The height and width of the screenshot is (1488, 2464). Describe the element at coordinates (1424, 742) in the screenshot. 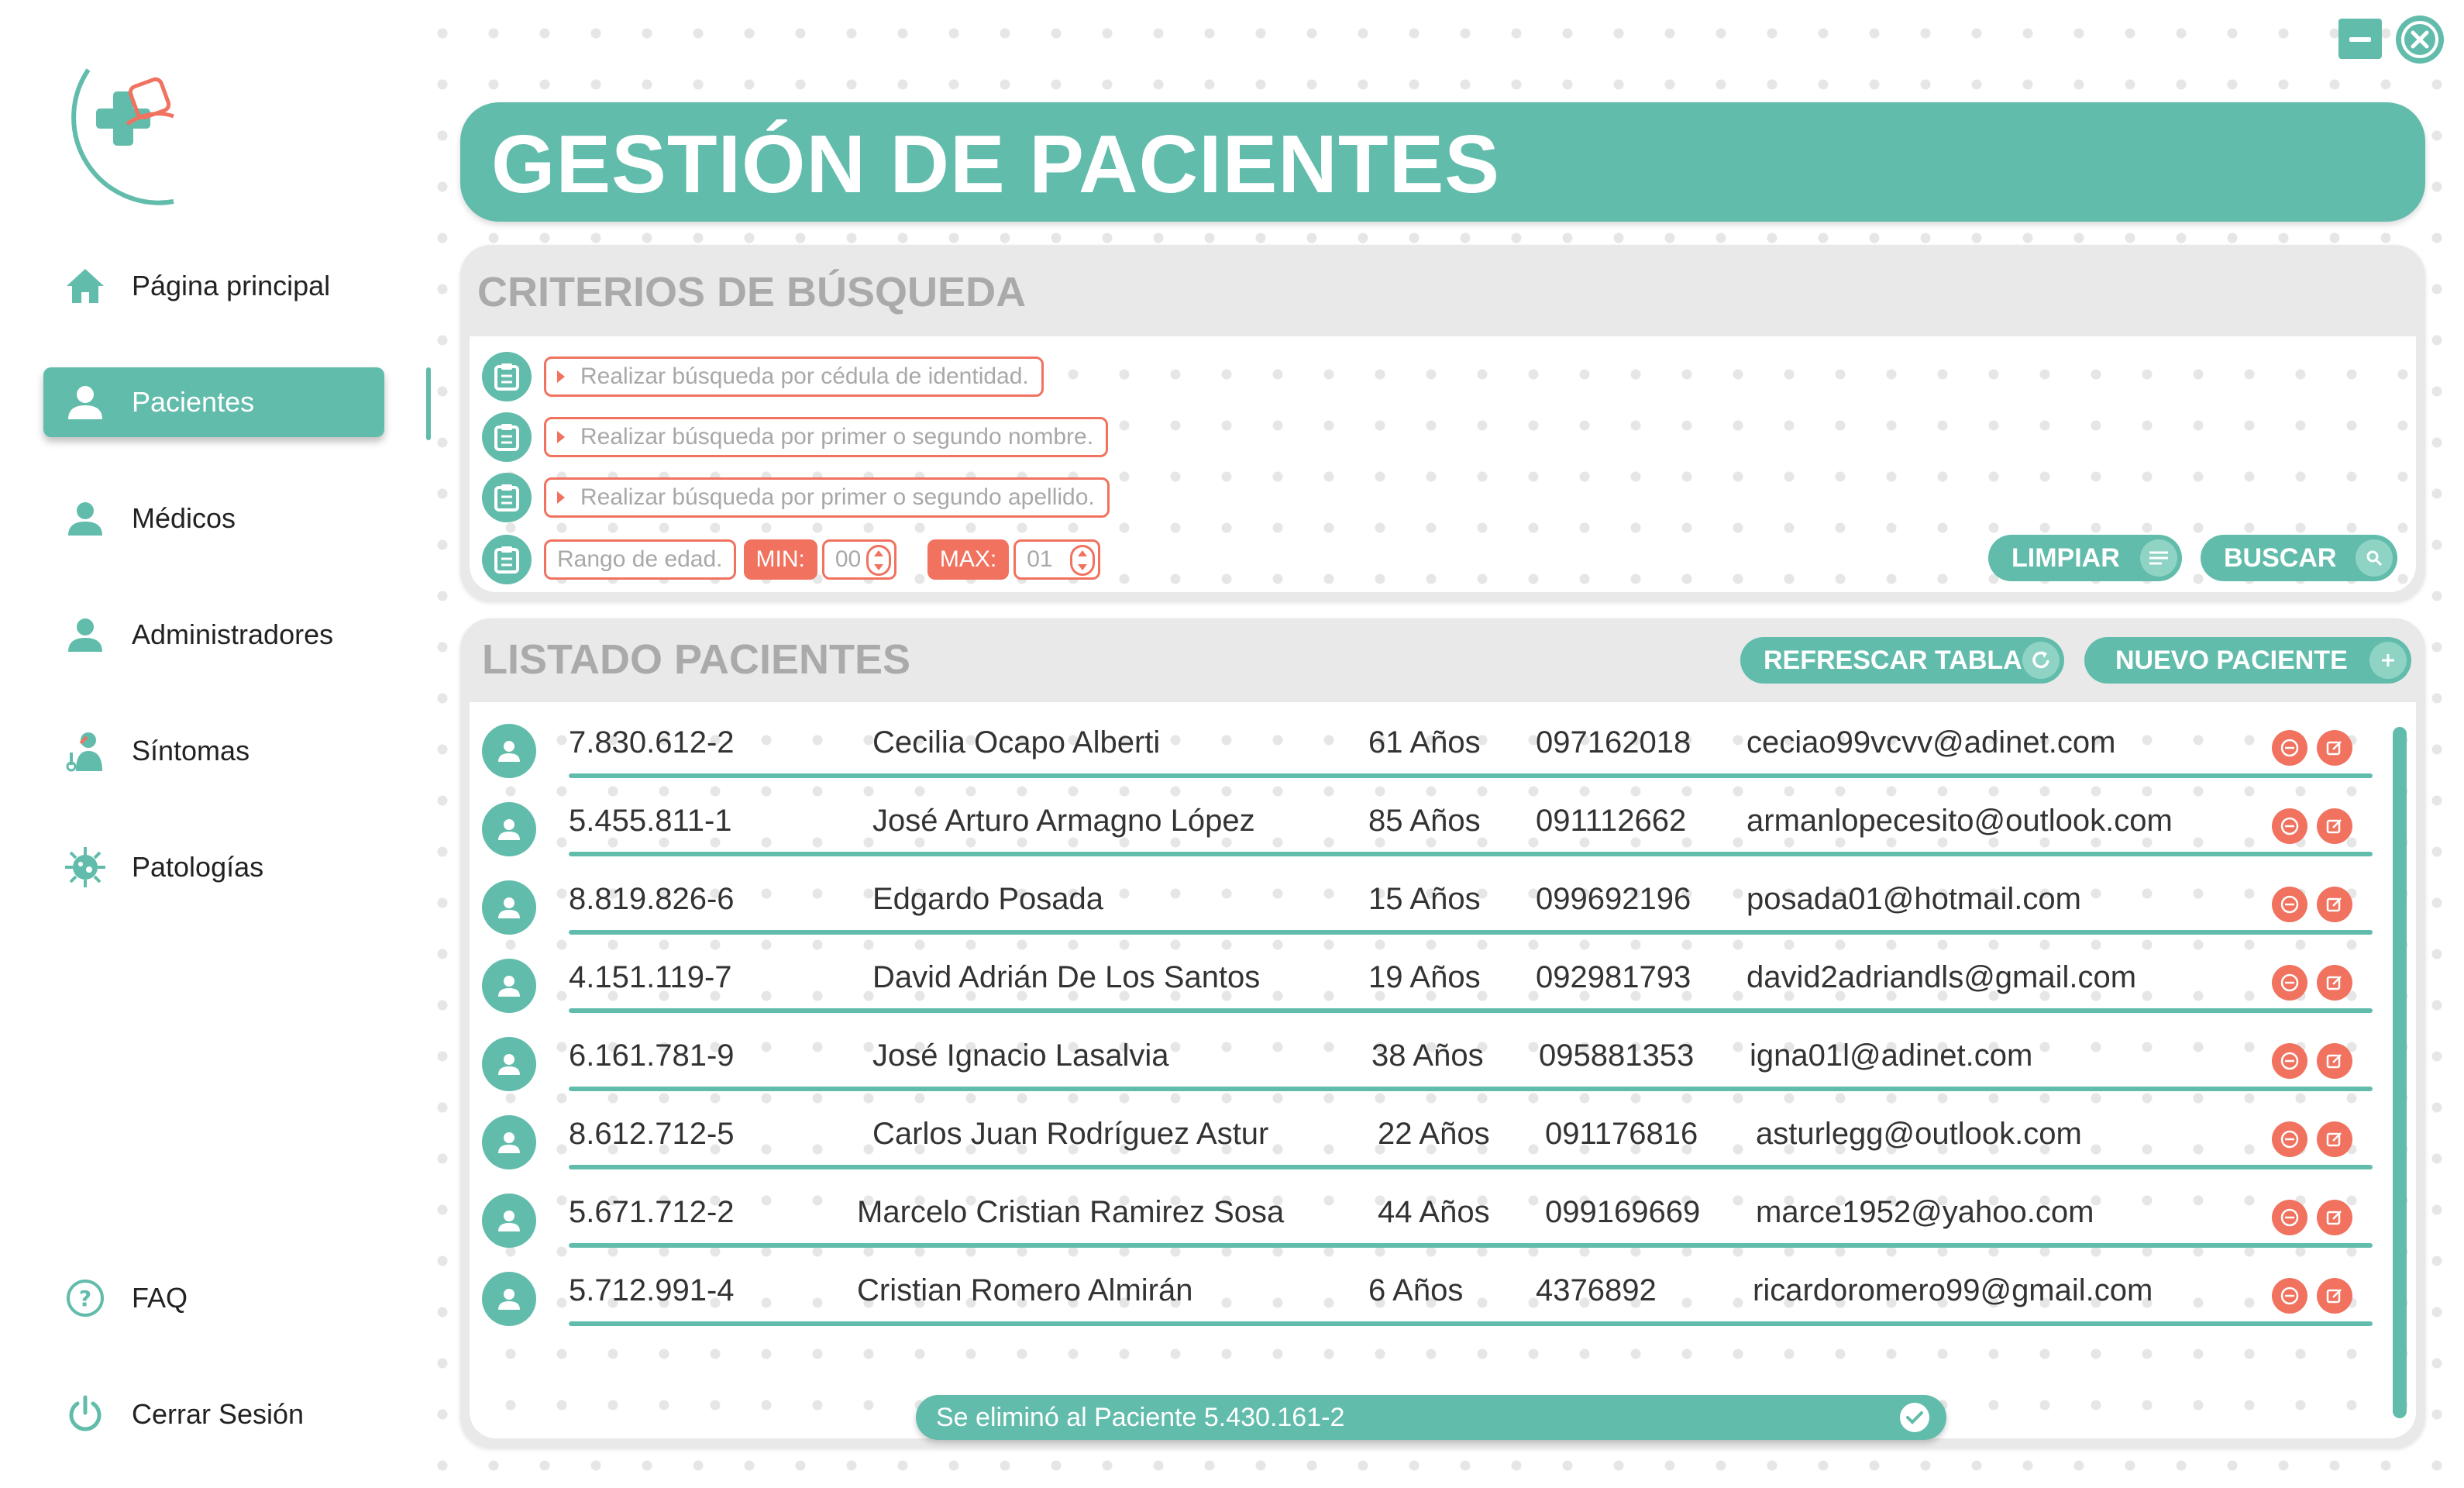

I see `cell-age: 61 Años` at that location.